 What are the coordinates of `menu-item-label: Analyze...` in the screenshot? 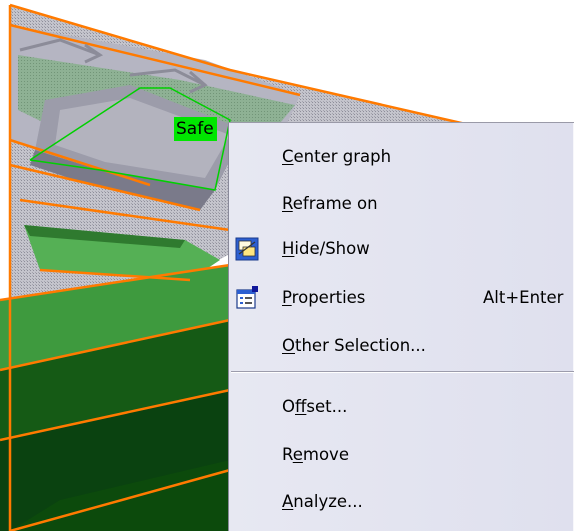 It's located at (322, 501).